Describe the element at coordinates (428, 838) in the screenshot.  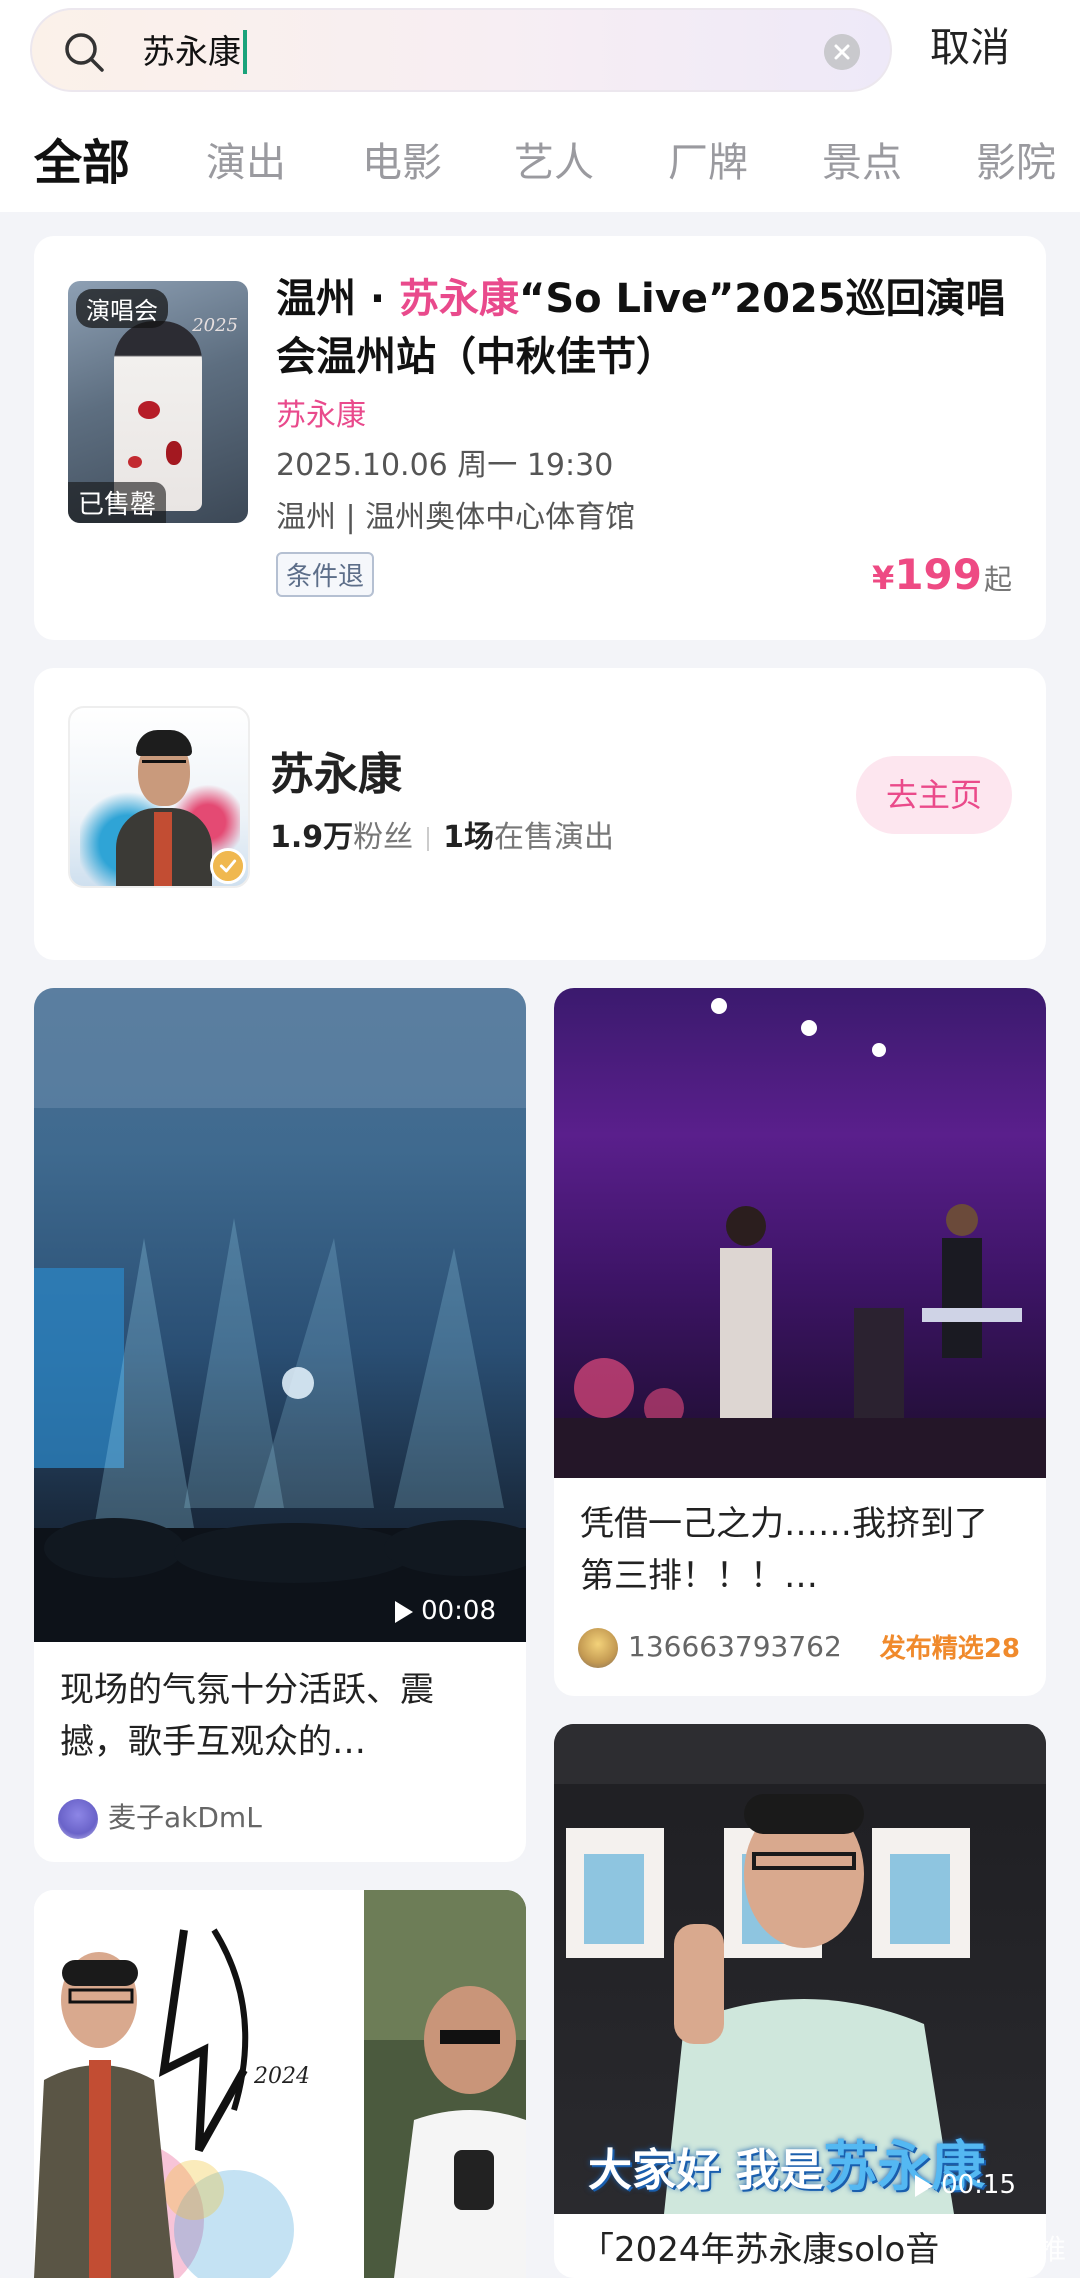
I see `stats-divider` at that location.